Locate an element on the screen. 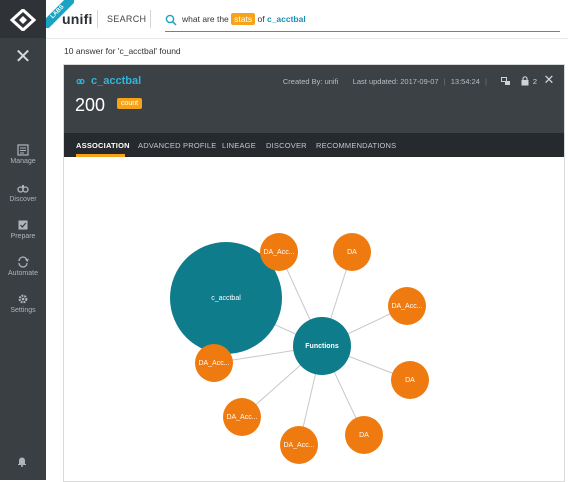 This screenshot has width=568, height=482. close-card-icon: ✕ is located at coordinates (549, 80).